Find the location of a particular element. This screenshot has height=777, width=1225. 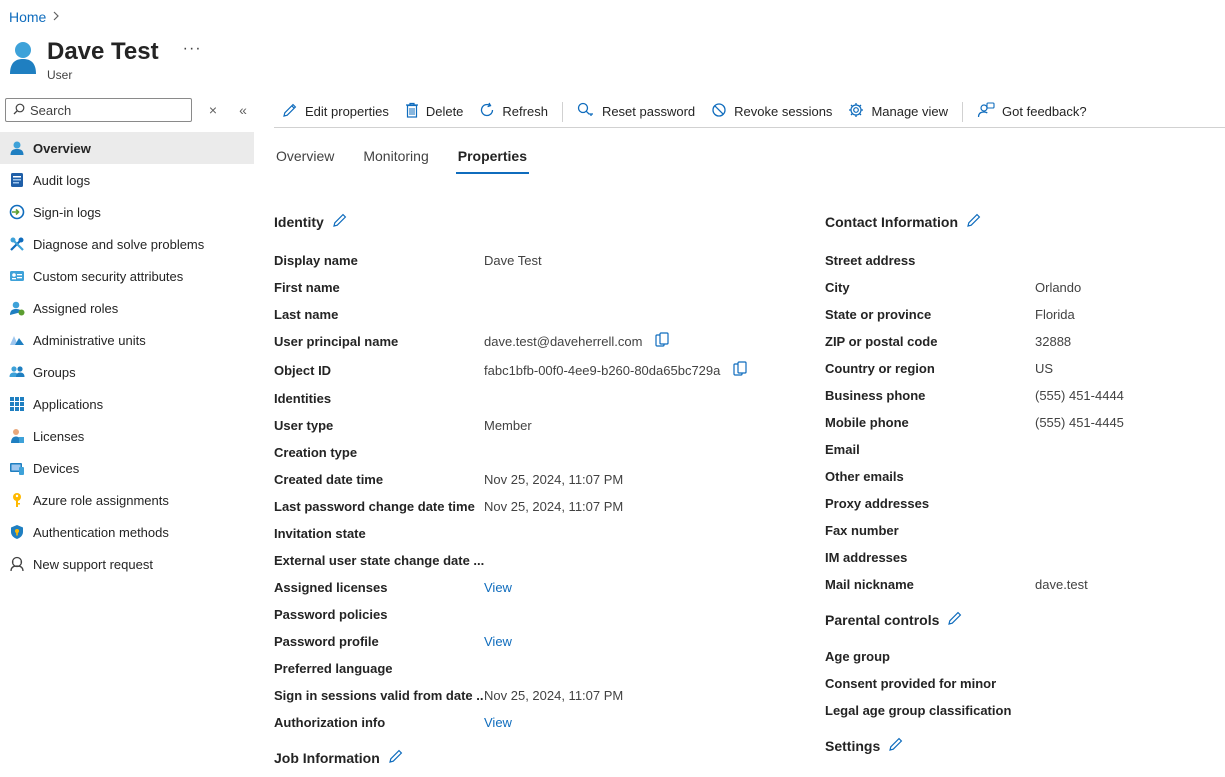

admin-units-icon is located at coordinates (17, 340).